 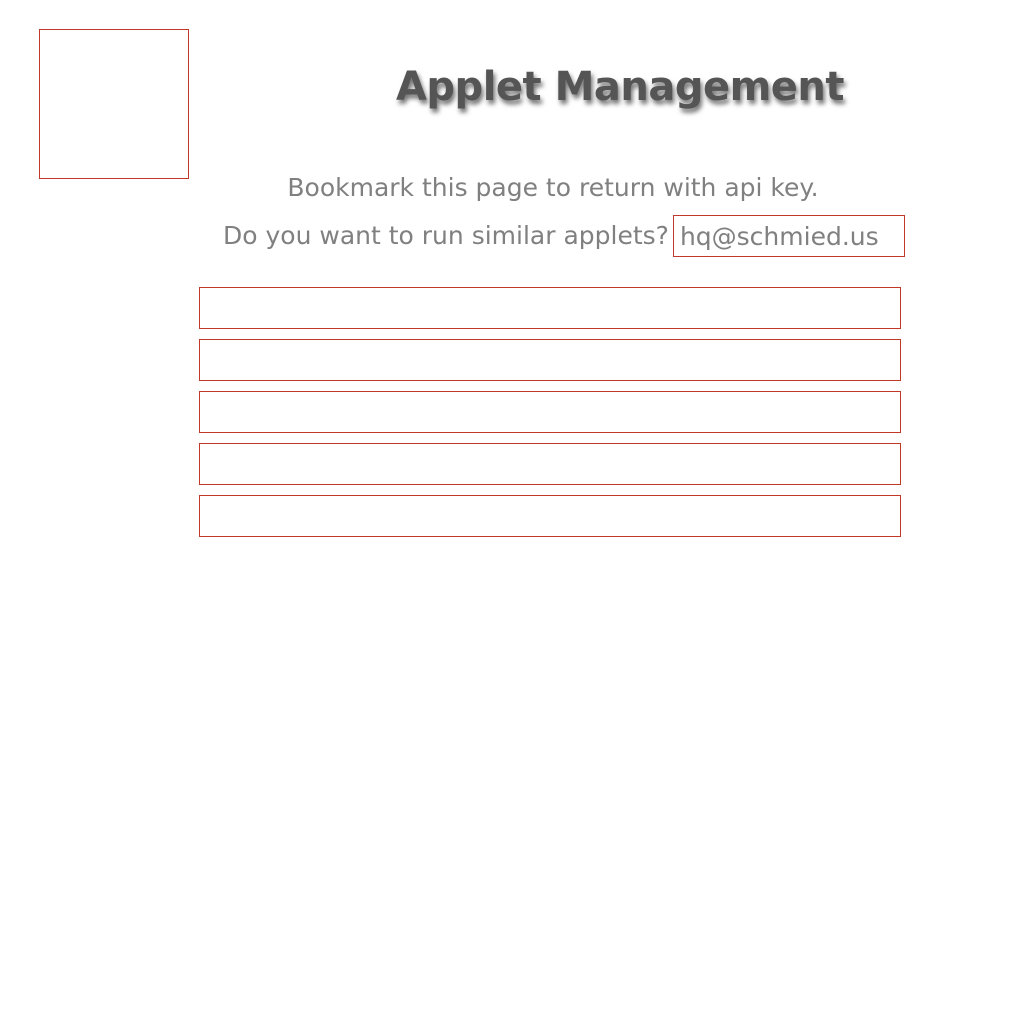 I want to click on similar-applets-row: Do you want to run similar applets?, so click(x=564, y=236).